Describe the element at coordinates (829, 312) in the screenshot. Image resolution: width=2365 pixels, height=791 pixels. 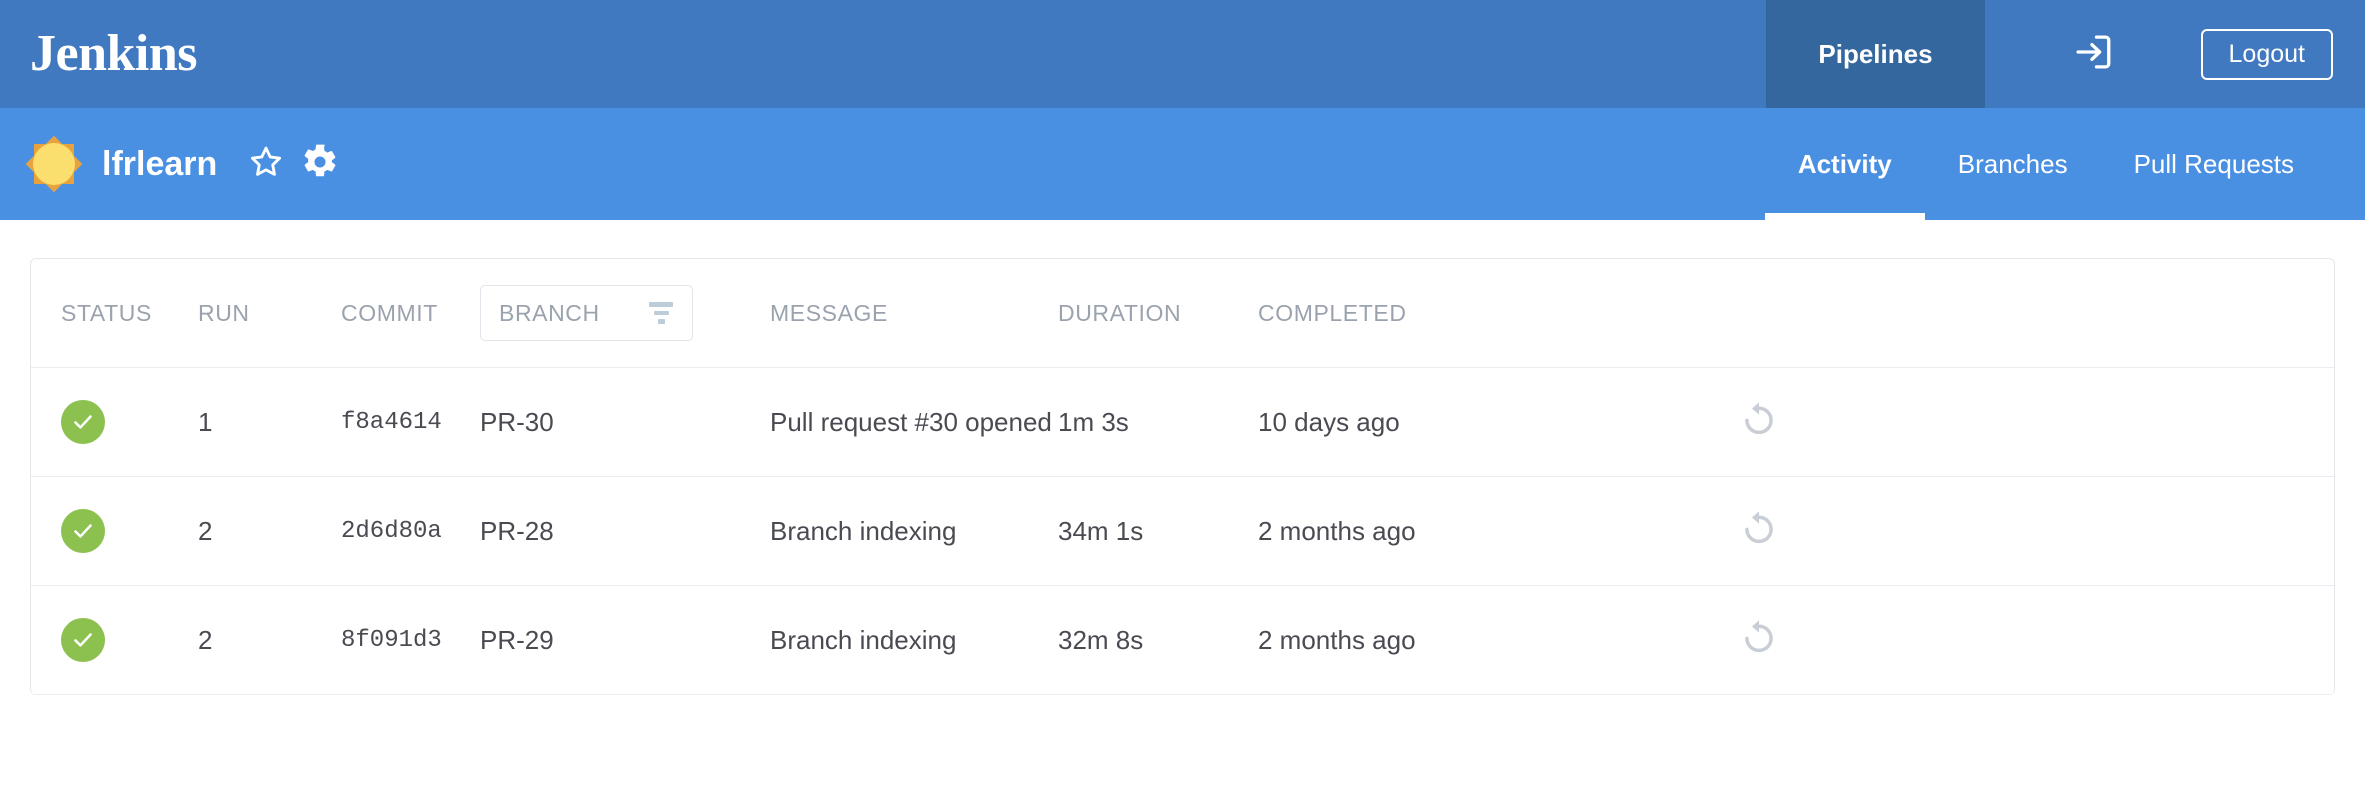
I see `column-header-message: MESSAGE` at that location.